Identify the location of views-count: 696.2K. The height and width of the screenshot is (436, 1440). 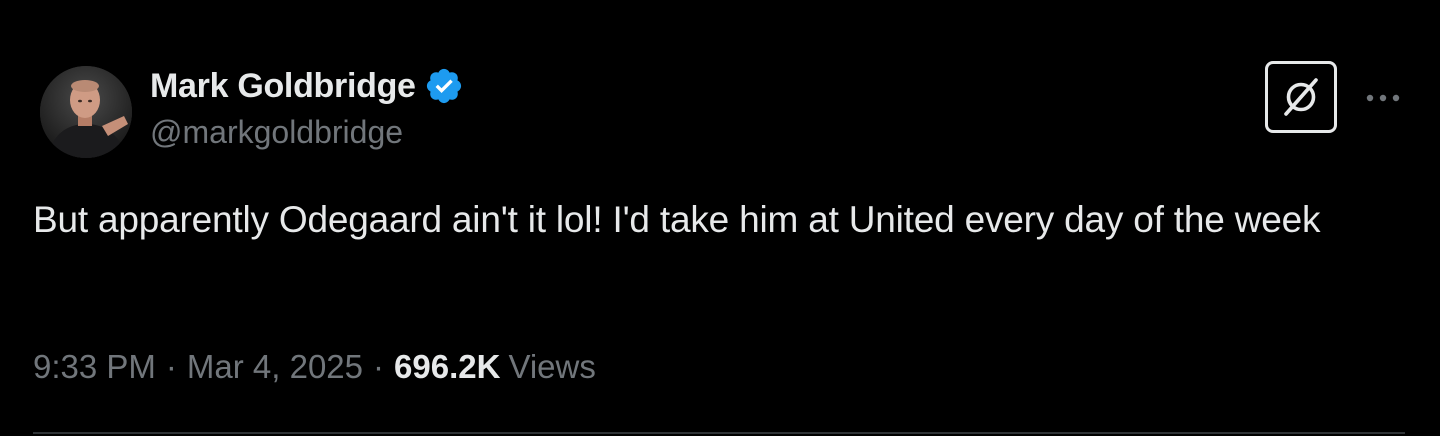
(447, 367).